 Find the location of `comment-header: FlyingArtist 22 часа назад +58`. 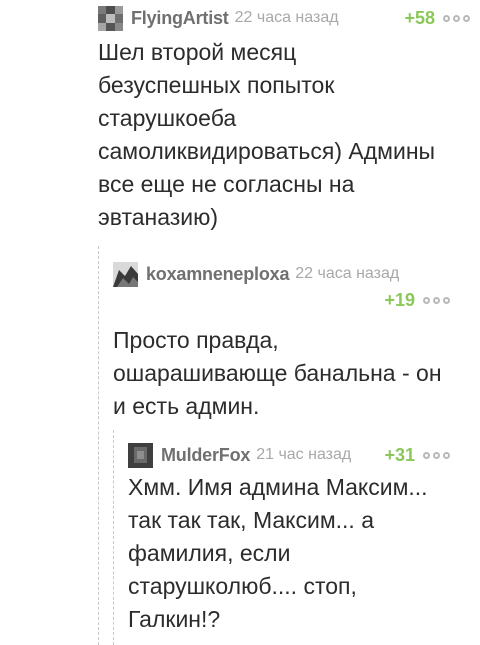

comment-header: FlyingArtist 22 часа назад +58 is located at coordinates (284, 18).